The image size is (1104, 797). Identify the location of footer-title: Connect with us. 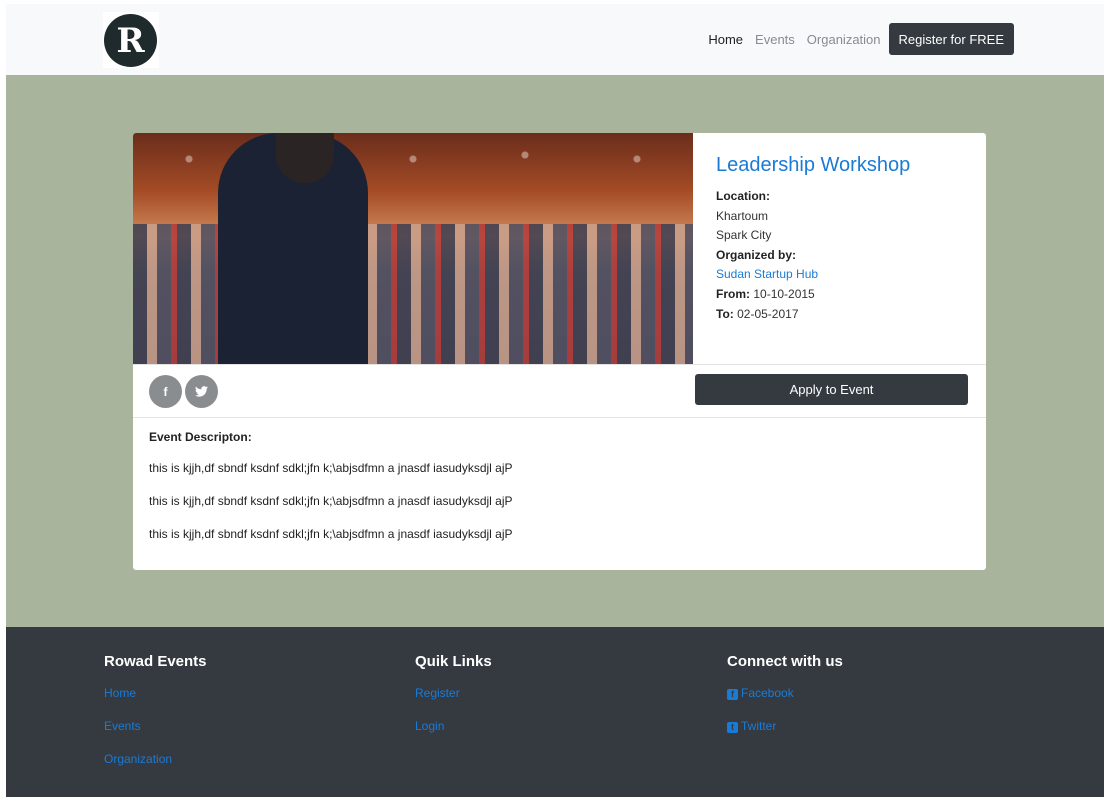
(785, 661).